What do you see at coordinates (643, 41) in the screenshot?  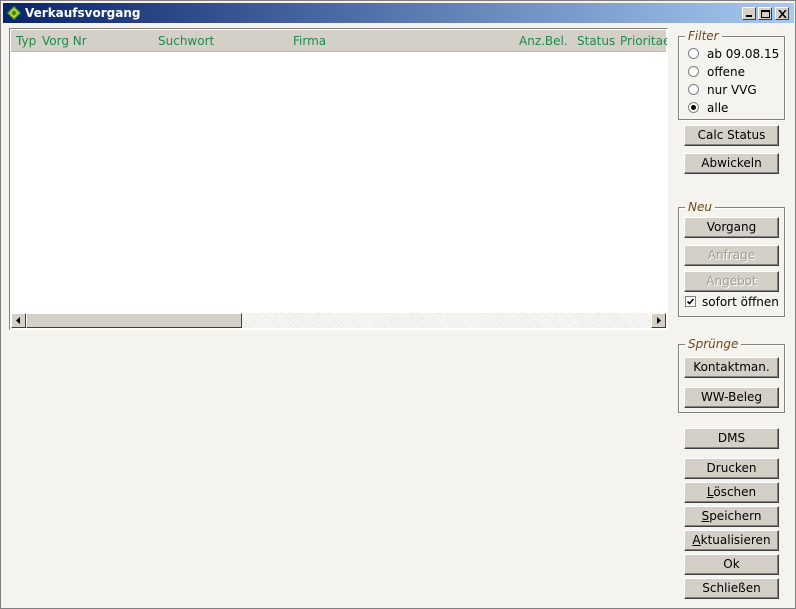 I see `column-prioritaet: Prioritae` at bounding box center [643, 41].